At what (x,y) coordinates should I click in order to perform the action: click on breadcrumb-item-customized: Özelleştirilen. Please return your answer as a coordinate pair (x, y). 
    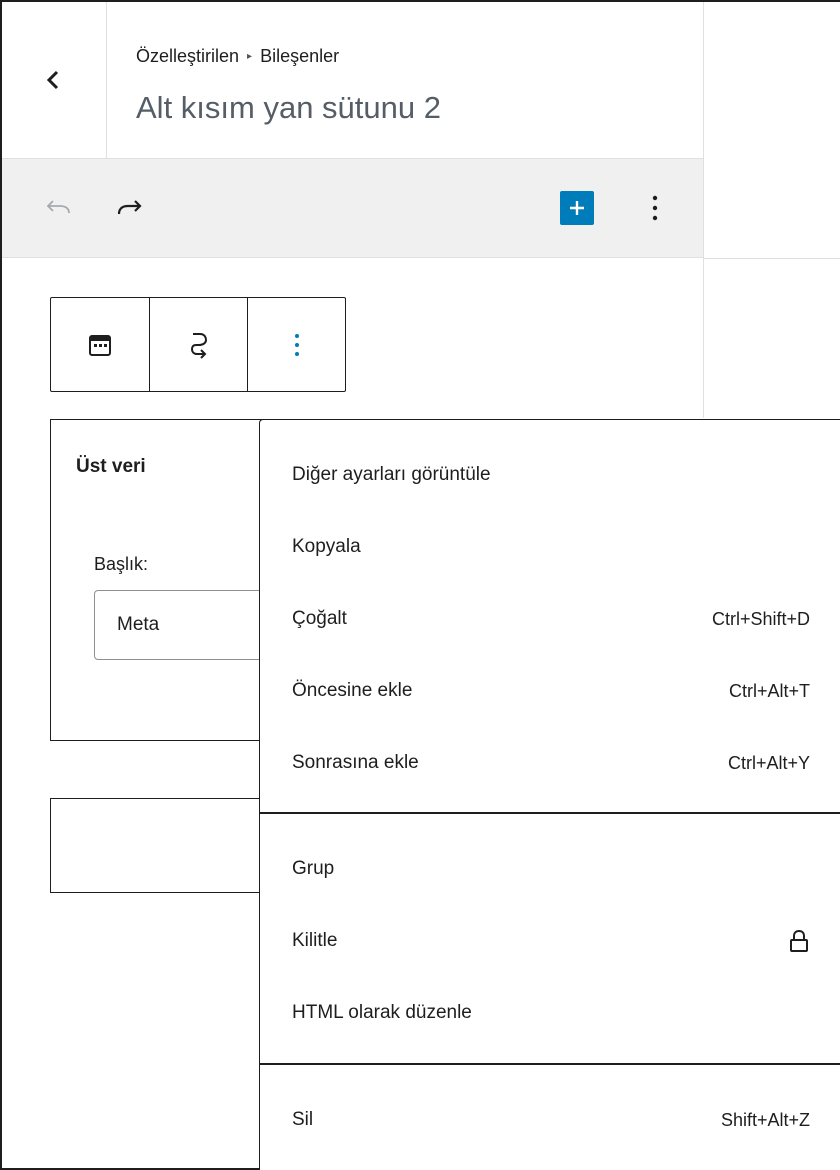
    Looking at the image, I should click on (188, 56).